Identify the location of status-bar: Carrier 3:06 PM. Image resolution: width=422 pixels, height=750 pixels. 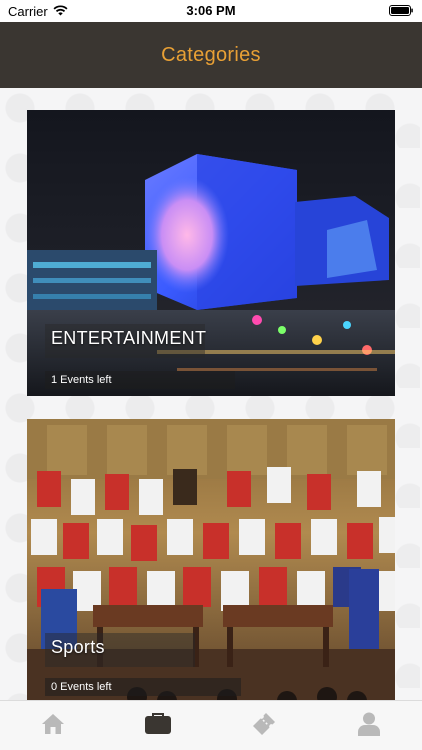
(211, 11).